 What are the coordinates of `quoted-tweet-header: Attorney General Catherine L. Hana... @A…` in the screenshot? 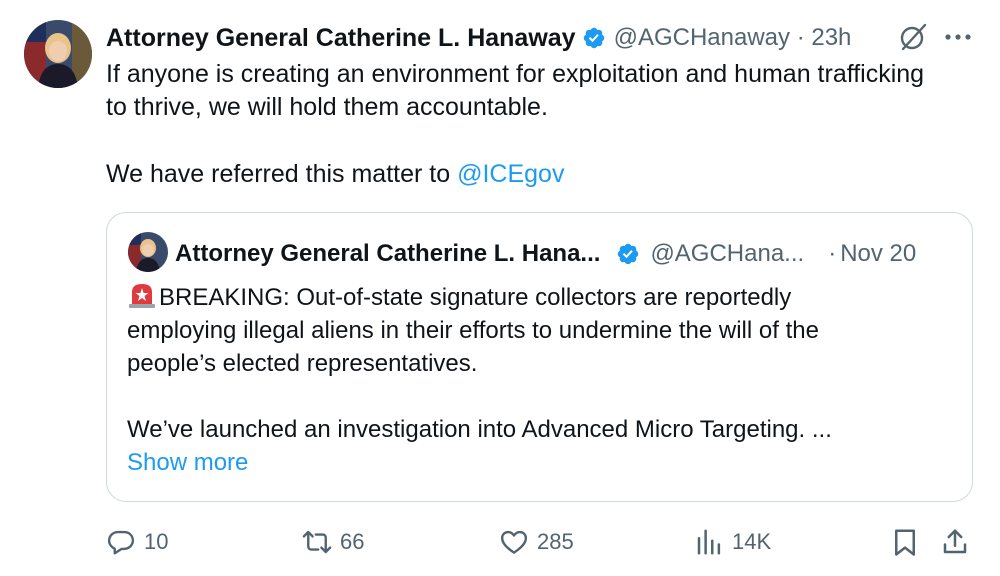 It's located at (562, 254).